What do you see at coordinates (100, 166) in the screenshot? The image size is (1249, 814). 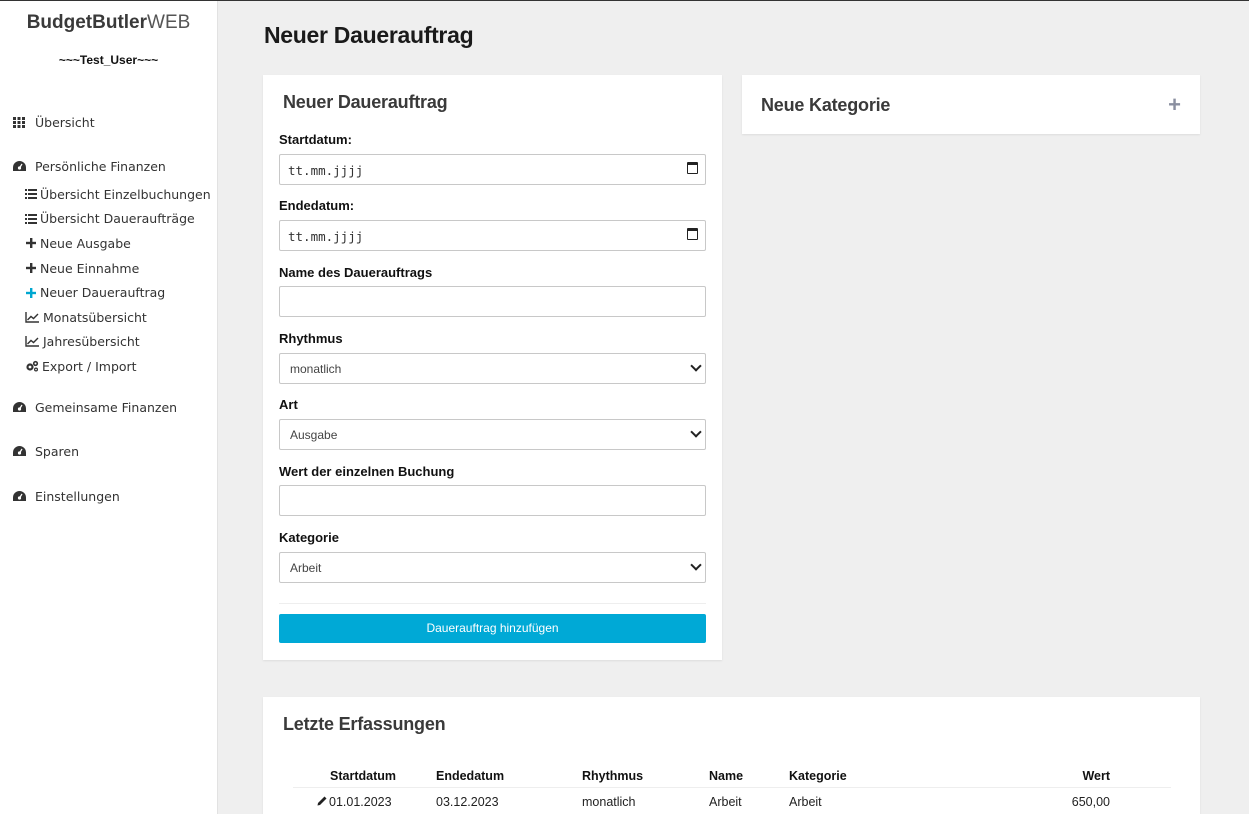 I see `sidebar-item-label: Persönliche Finanzen` at bounding box center [100, 166].